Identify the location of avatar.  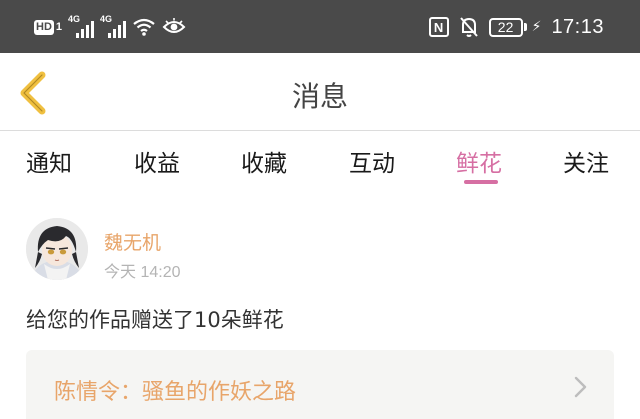
(57, 249).